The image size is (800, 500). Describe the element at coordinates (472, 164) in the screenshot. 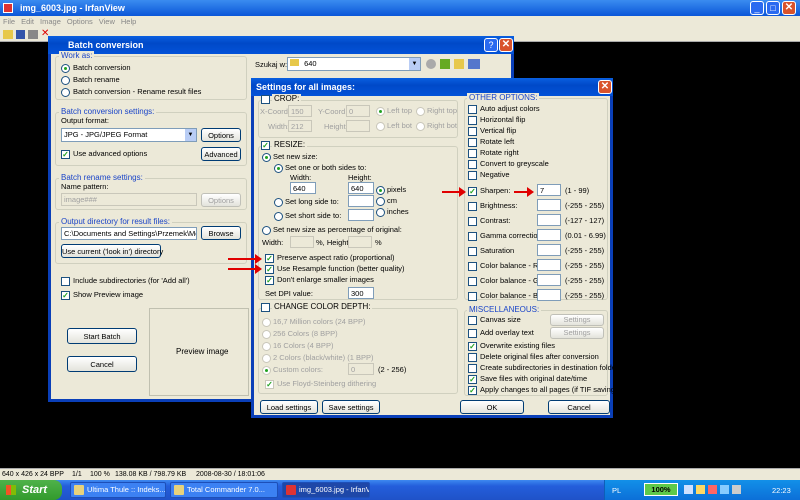

I see `greyscale-checkbox` at that location.